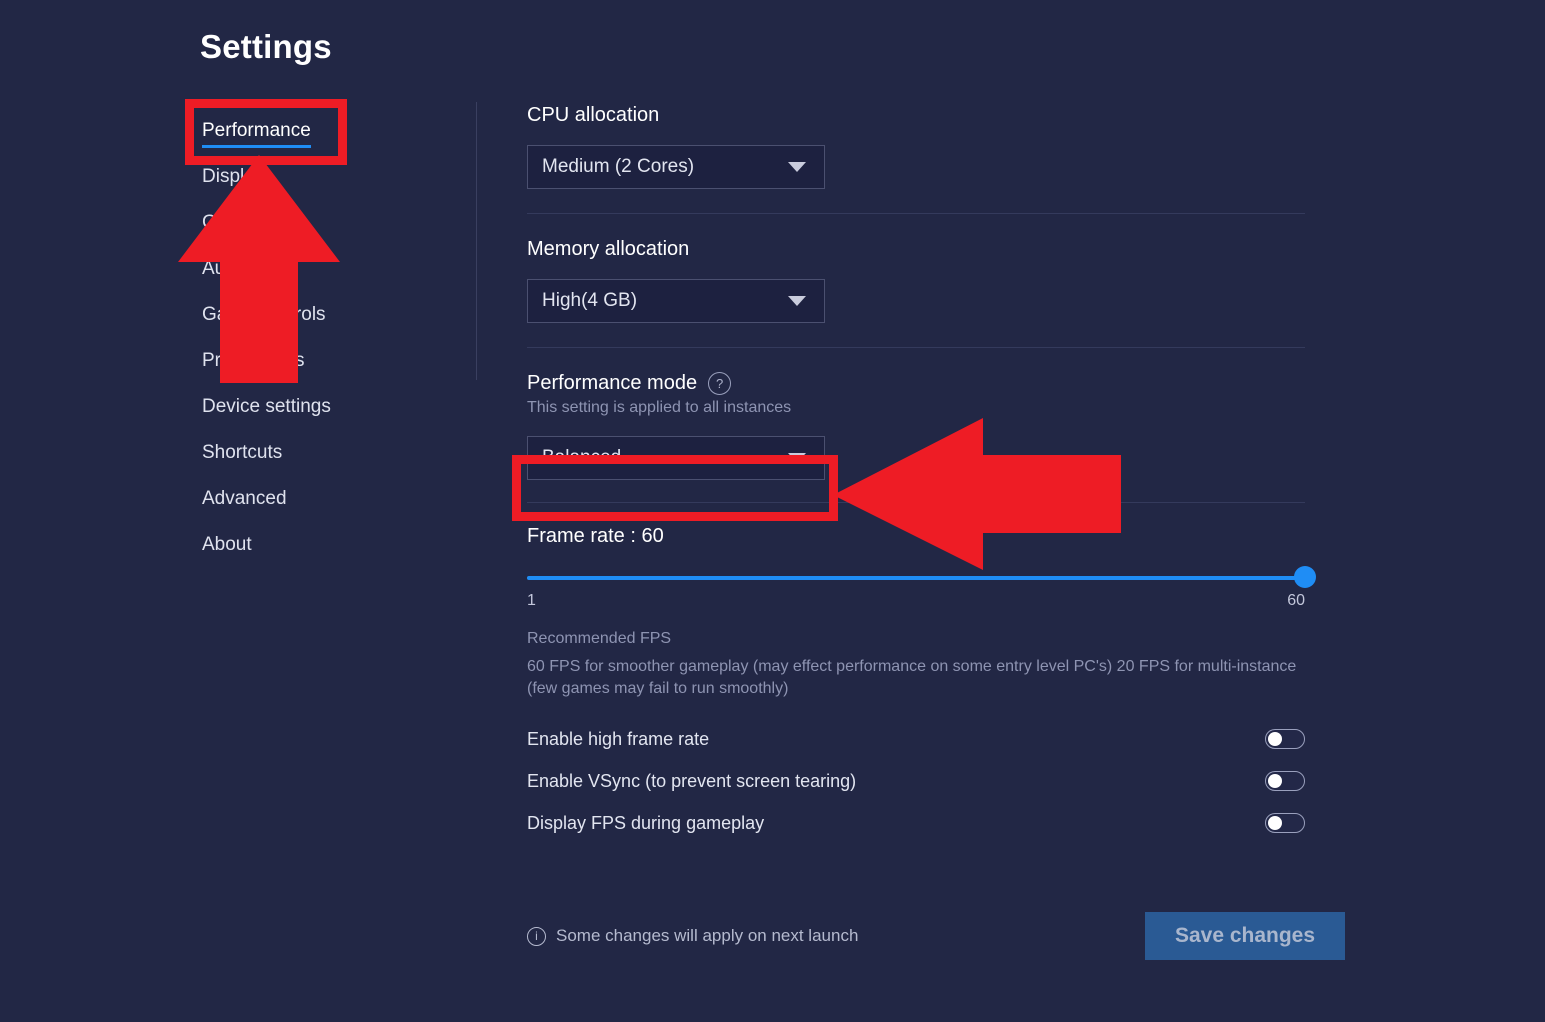 The width and height of the screenshot is (1545, 1022). Describe the element at coordinates (325, 455) in the screenshot. I see `sidebar-item-shortcuts: Shortcuts` at that location.